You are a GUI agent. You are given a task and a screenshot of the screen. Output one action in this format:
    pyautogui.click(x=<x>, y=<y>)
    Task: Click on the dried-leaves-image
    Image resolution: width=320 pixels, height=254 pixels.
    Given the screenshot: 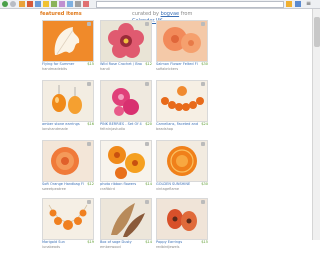 What is the action you would take?
    pyautogui.click(x=126, y=219)
    